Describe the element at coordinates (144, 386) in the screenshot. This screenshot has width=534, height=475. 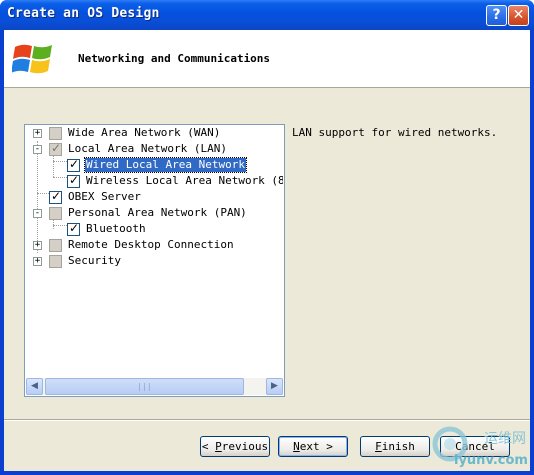
I see `scroll-thumb: |||` at that location.